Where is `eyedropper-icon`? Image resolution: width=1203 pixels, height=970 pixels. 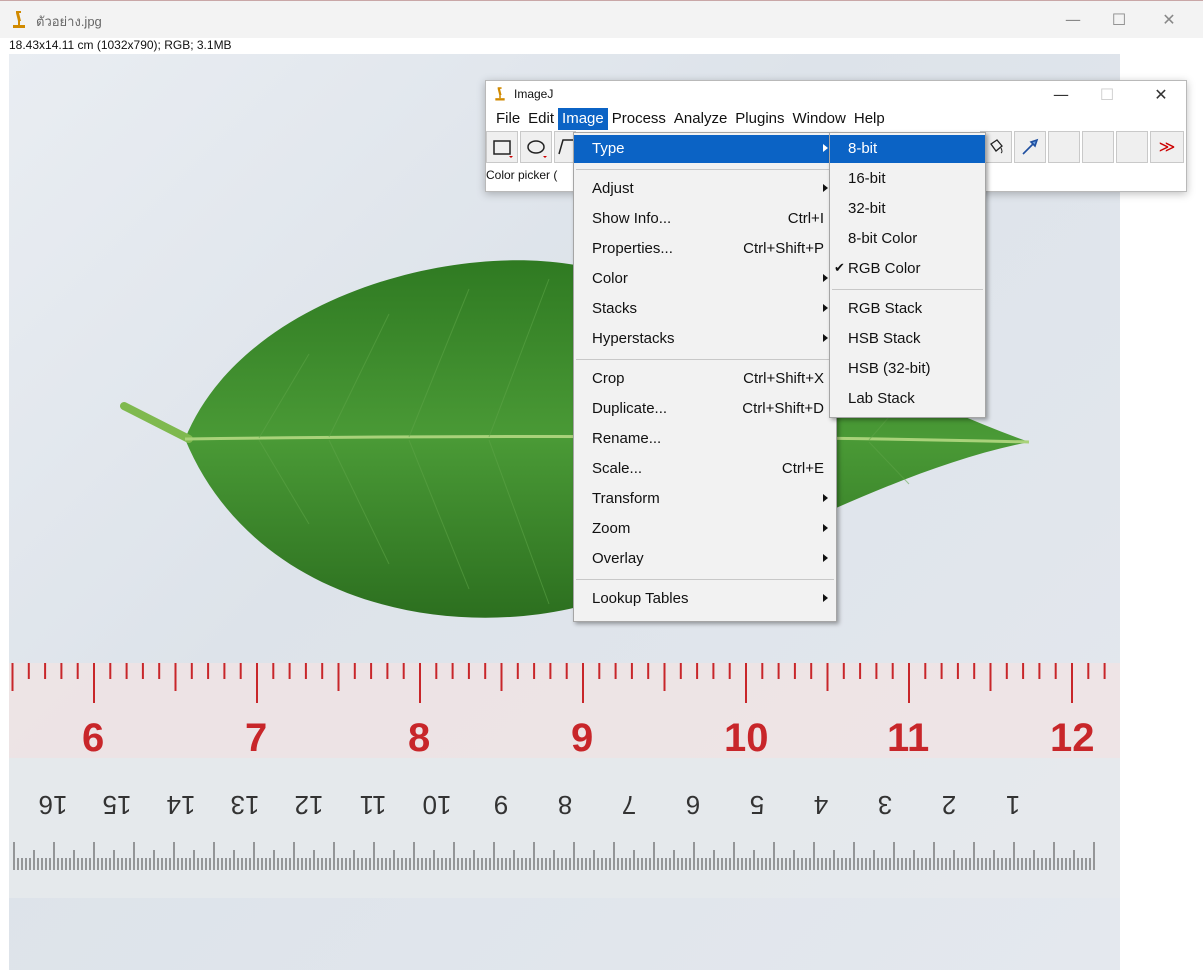 eyedropper-icon is located at coordinates (1030, 146).